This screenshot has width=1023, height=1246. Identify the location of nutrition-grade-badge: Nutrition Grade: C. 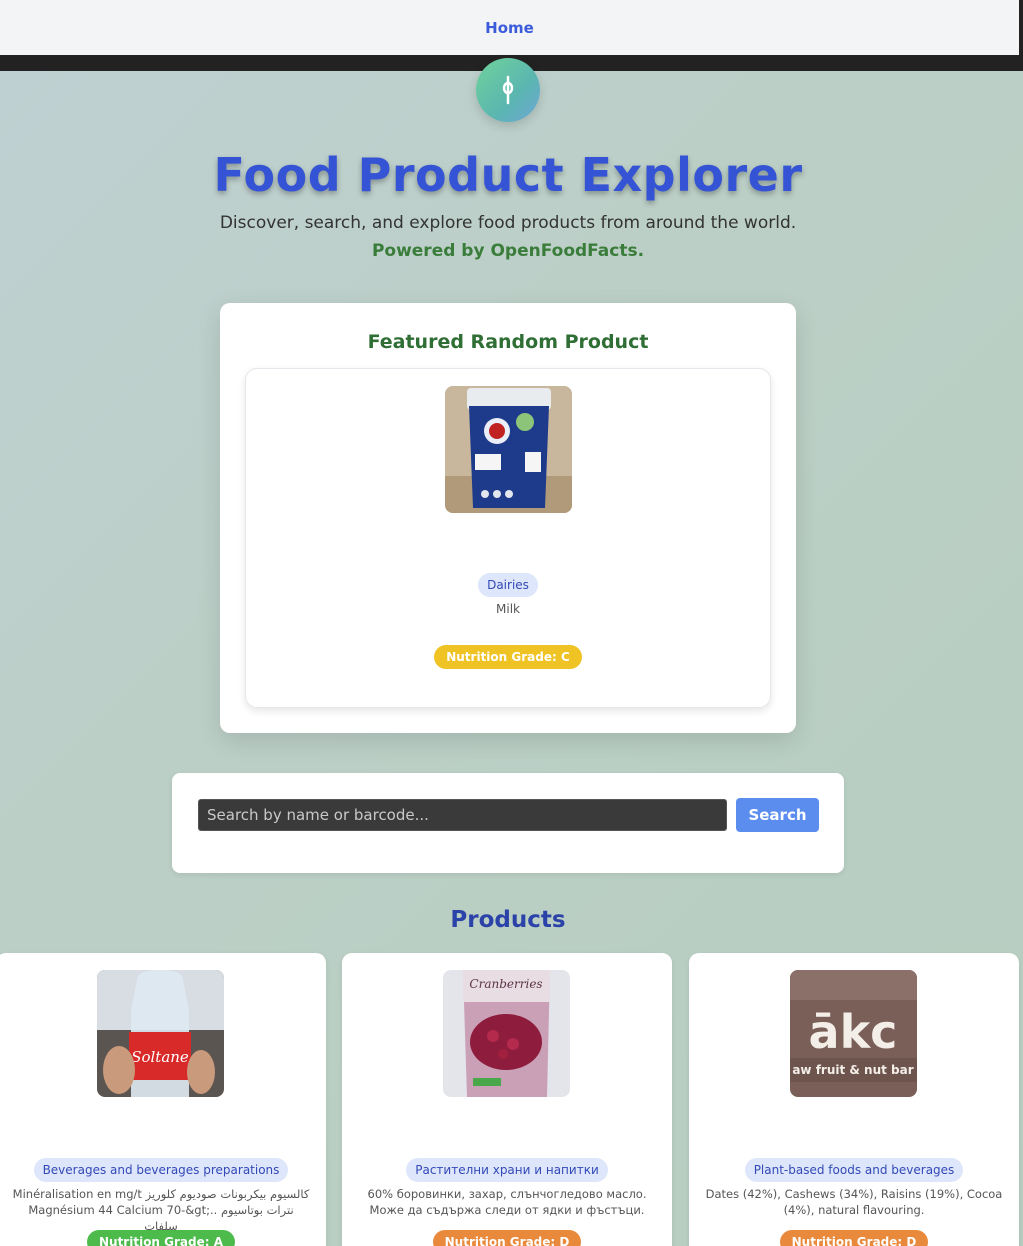
(508, 657).